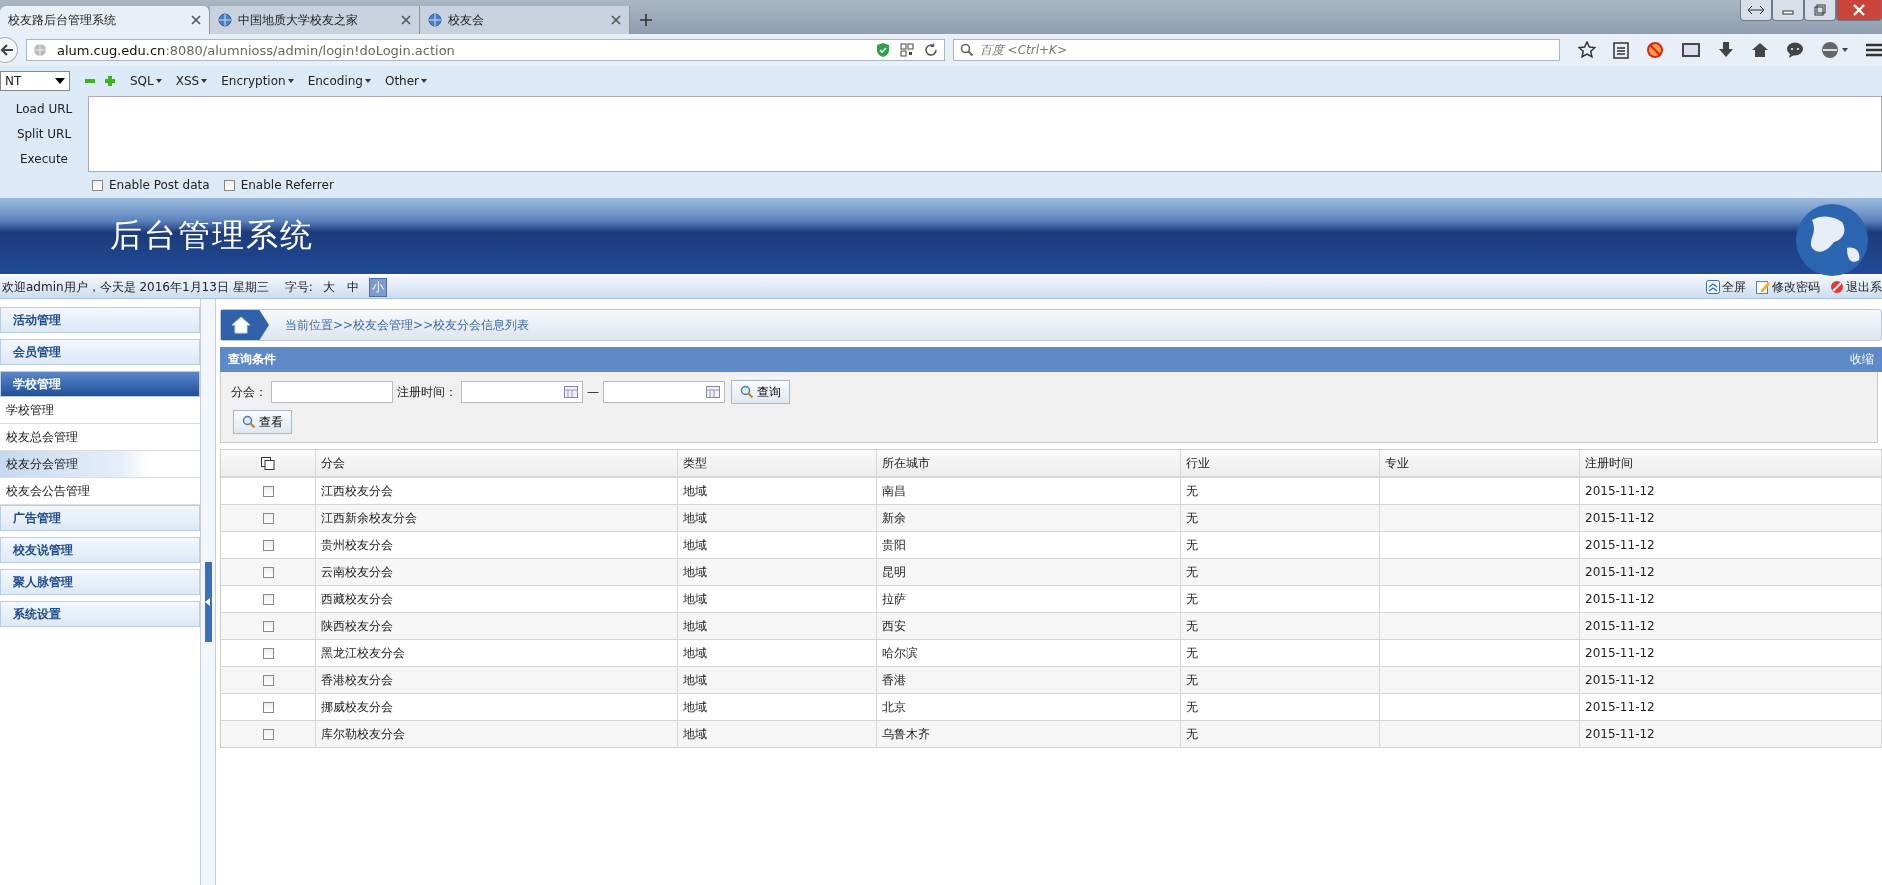  I want to click on restore-size-button, so click(1756, 10).